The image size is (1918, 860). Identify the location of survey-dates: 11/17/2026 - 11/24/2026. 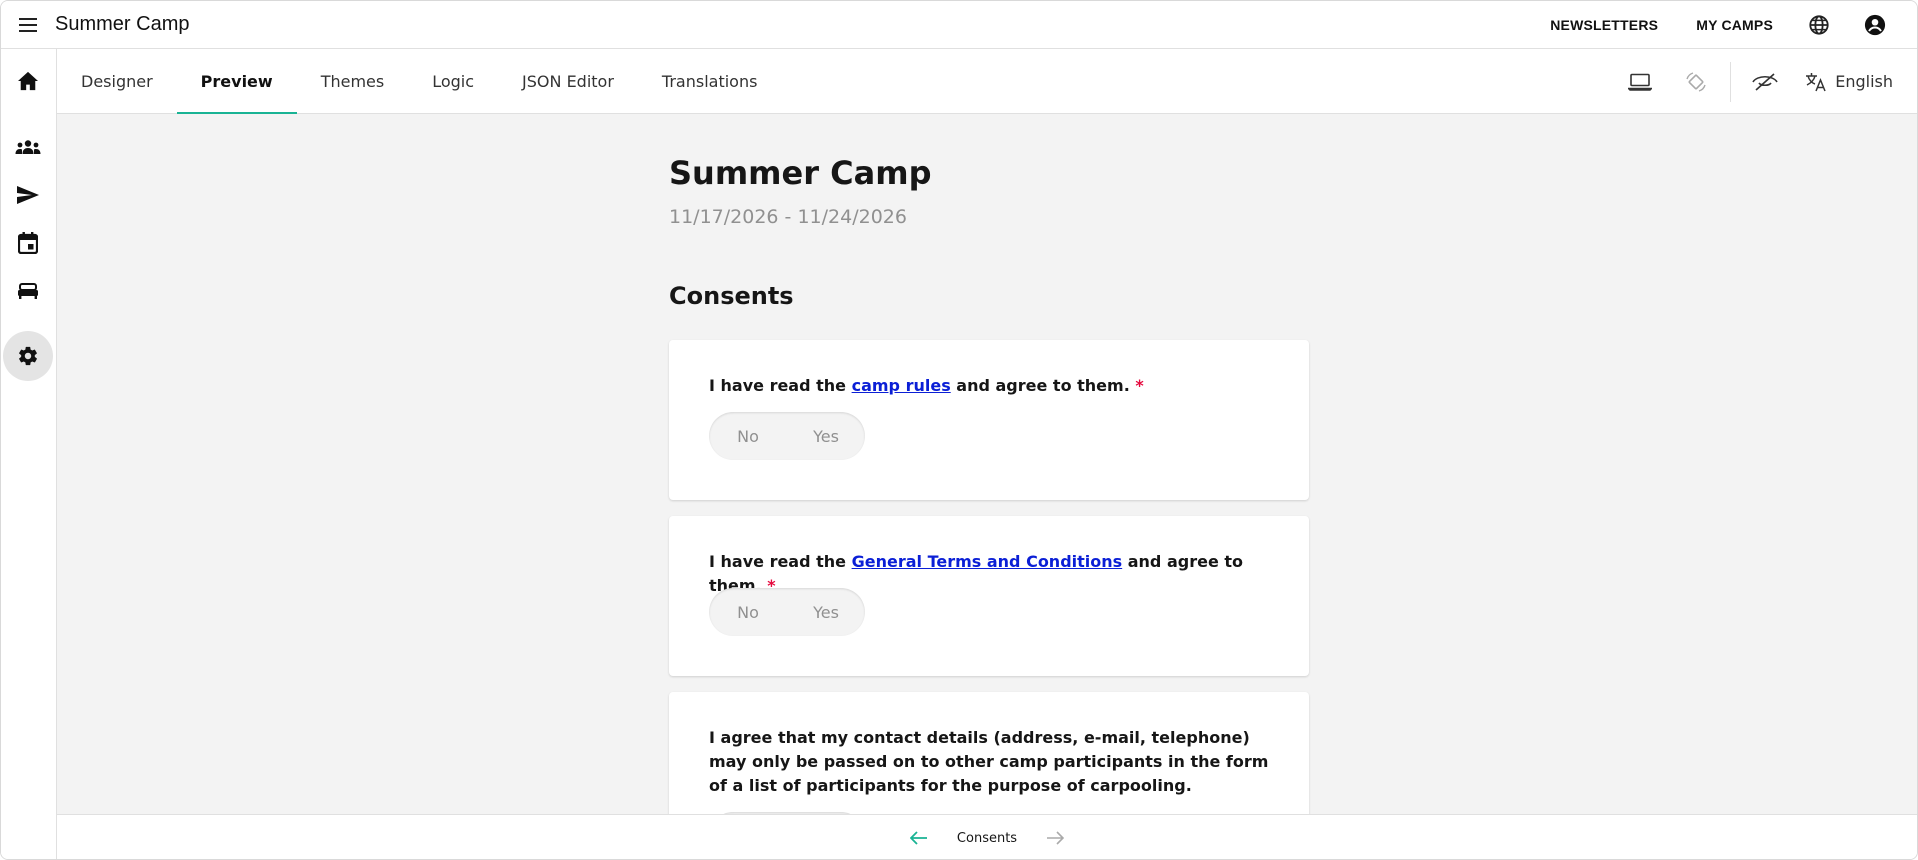
(788, 217).